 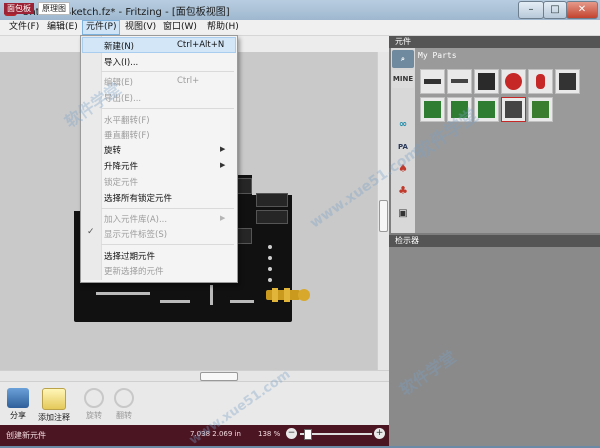 I want to click on part-menu-dropdown, so click(x=159, y=159).